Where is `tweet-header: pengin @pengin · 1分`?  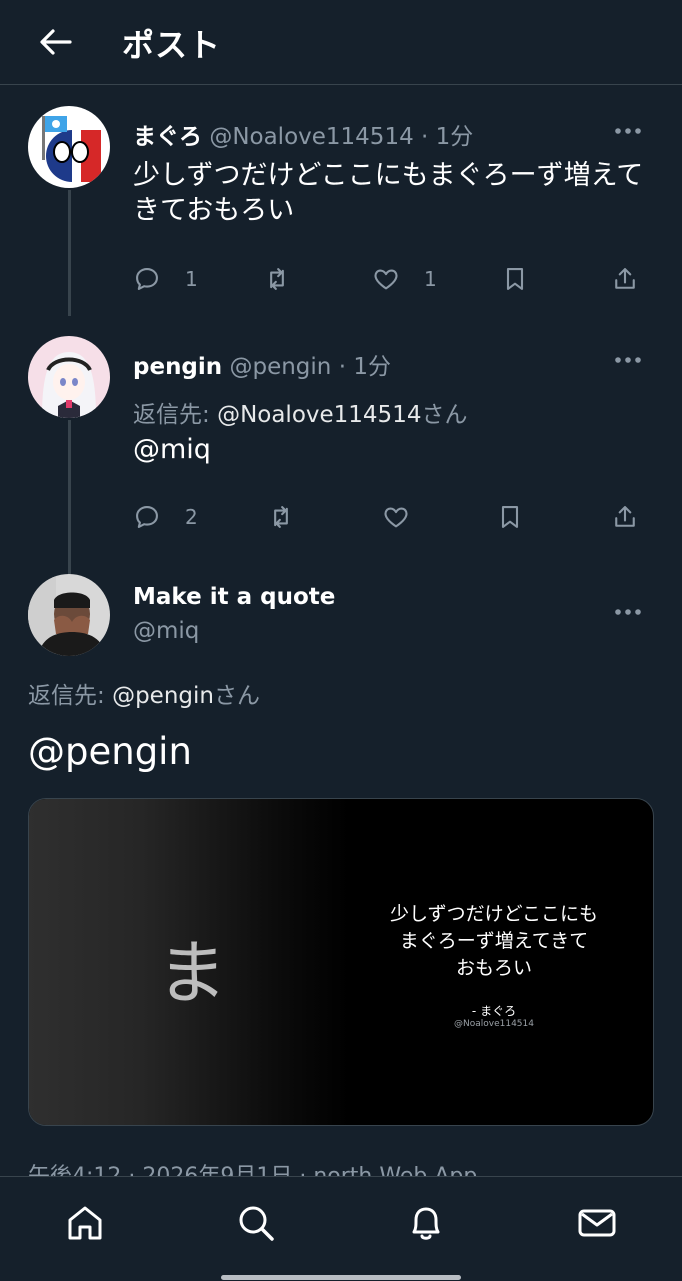
tweet-header: pengin @pengin · 1分 is located at coordinates (262, 364).